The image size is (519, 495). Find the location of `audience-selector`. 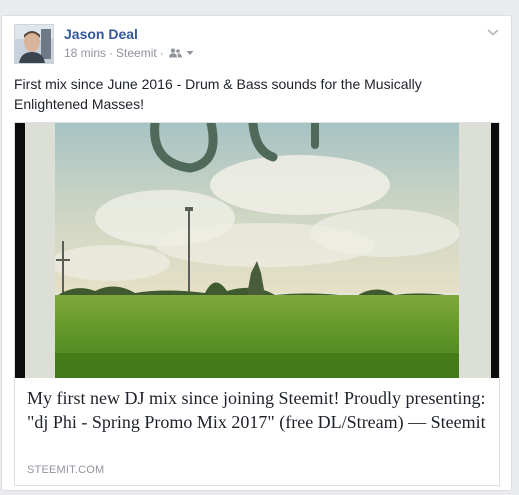

audience-selector is located at coordinates (181, 53).